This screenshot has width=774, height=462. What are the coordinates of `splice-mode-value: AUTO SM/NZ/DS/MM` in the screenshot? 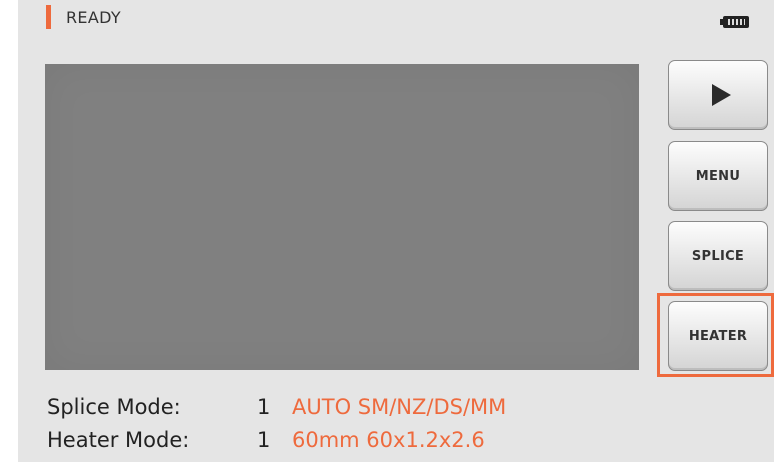 It's located at (399, 407).